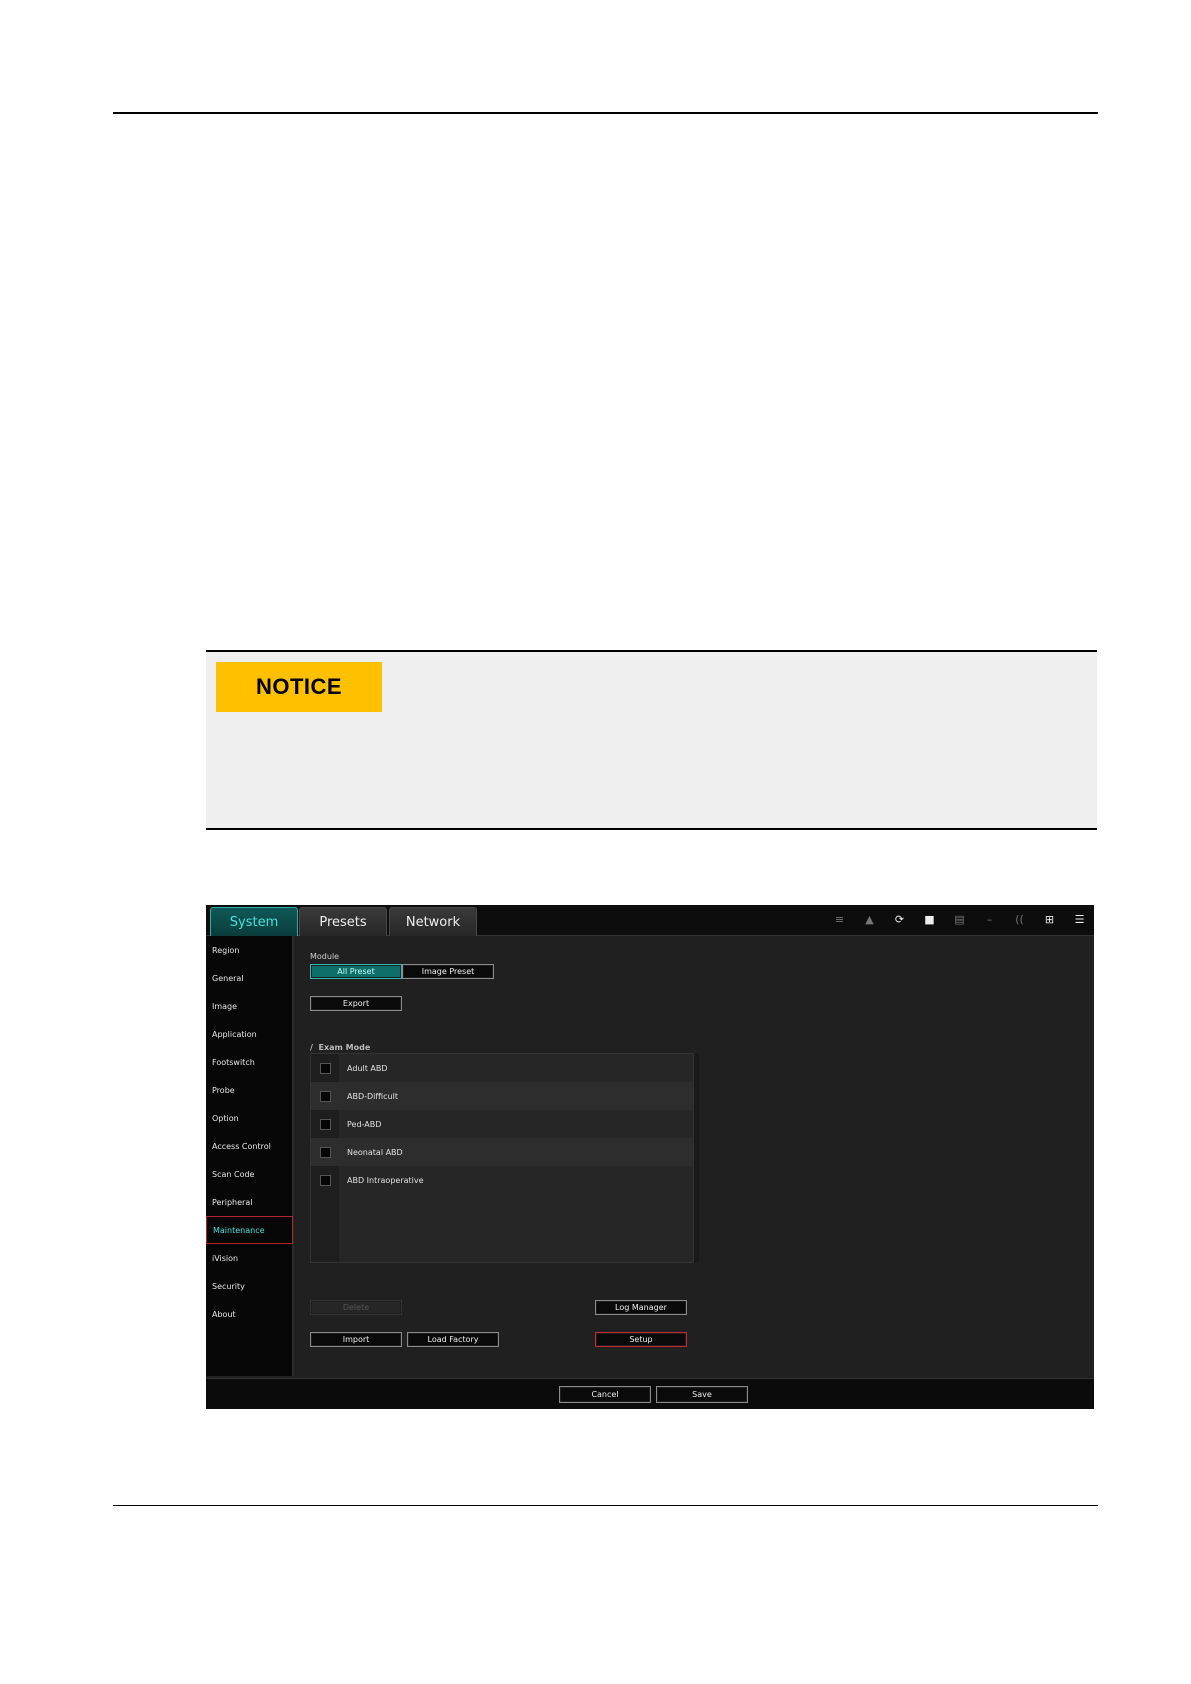  What do you see at coordinates (299, 687) in the screenshot?
I see `notice-tag: NOTICE` at bounding box center [299, 687].